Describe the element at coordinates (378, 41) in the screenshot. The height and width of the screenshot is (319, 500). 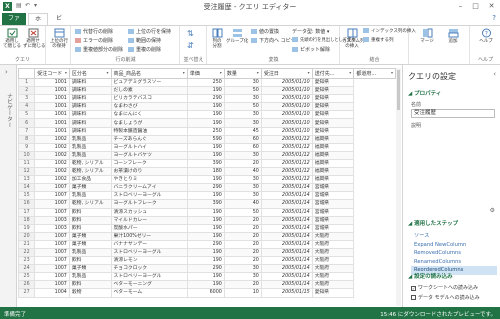
I see `duplicate-column-button: 重複する列` at that location.